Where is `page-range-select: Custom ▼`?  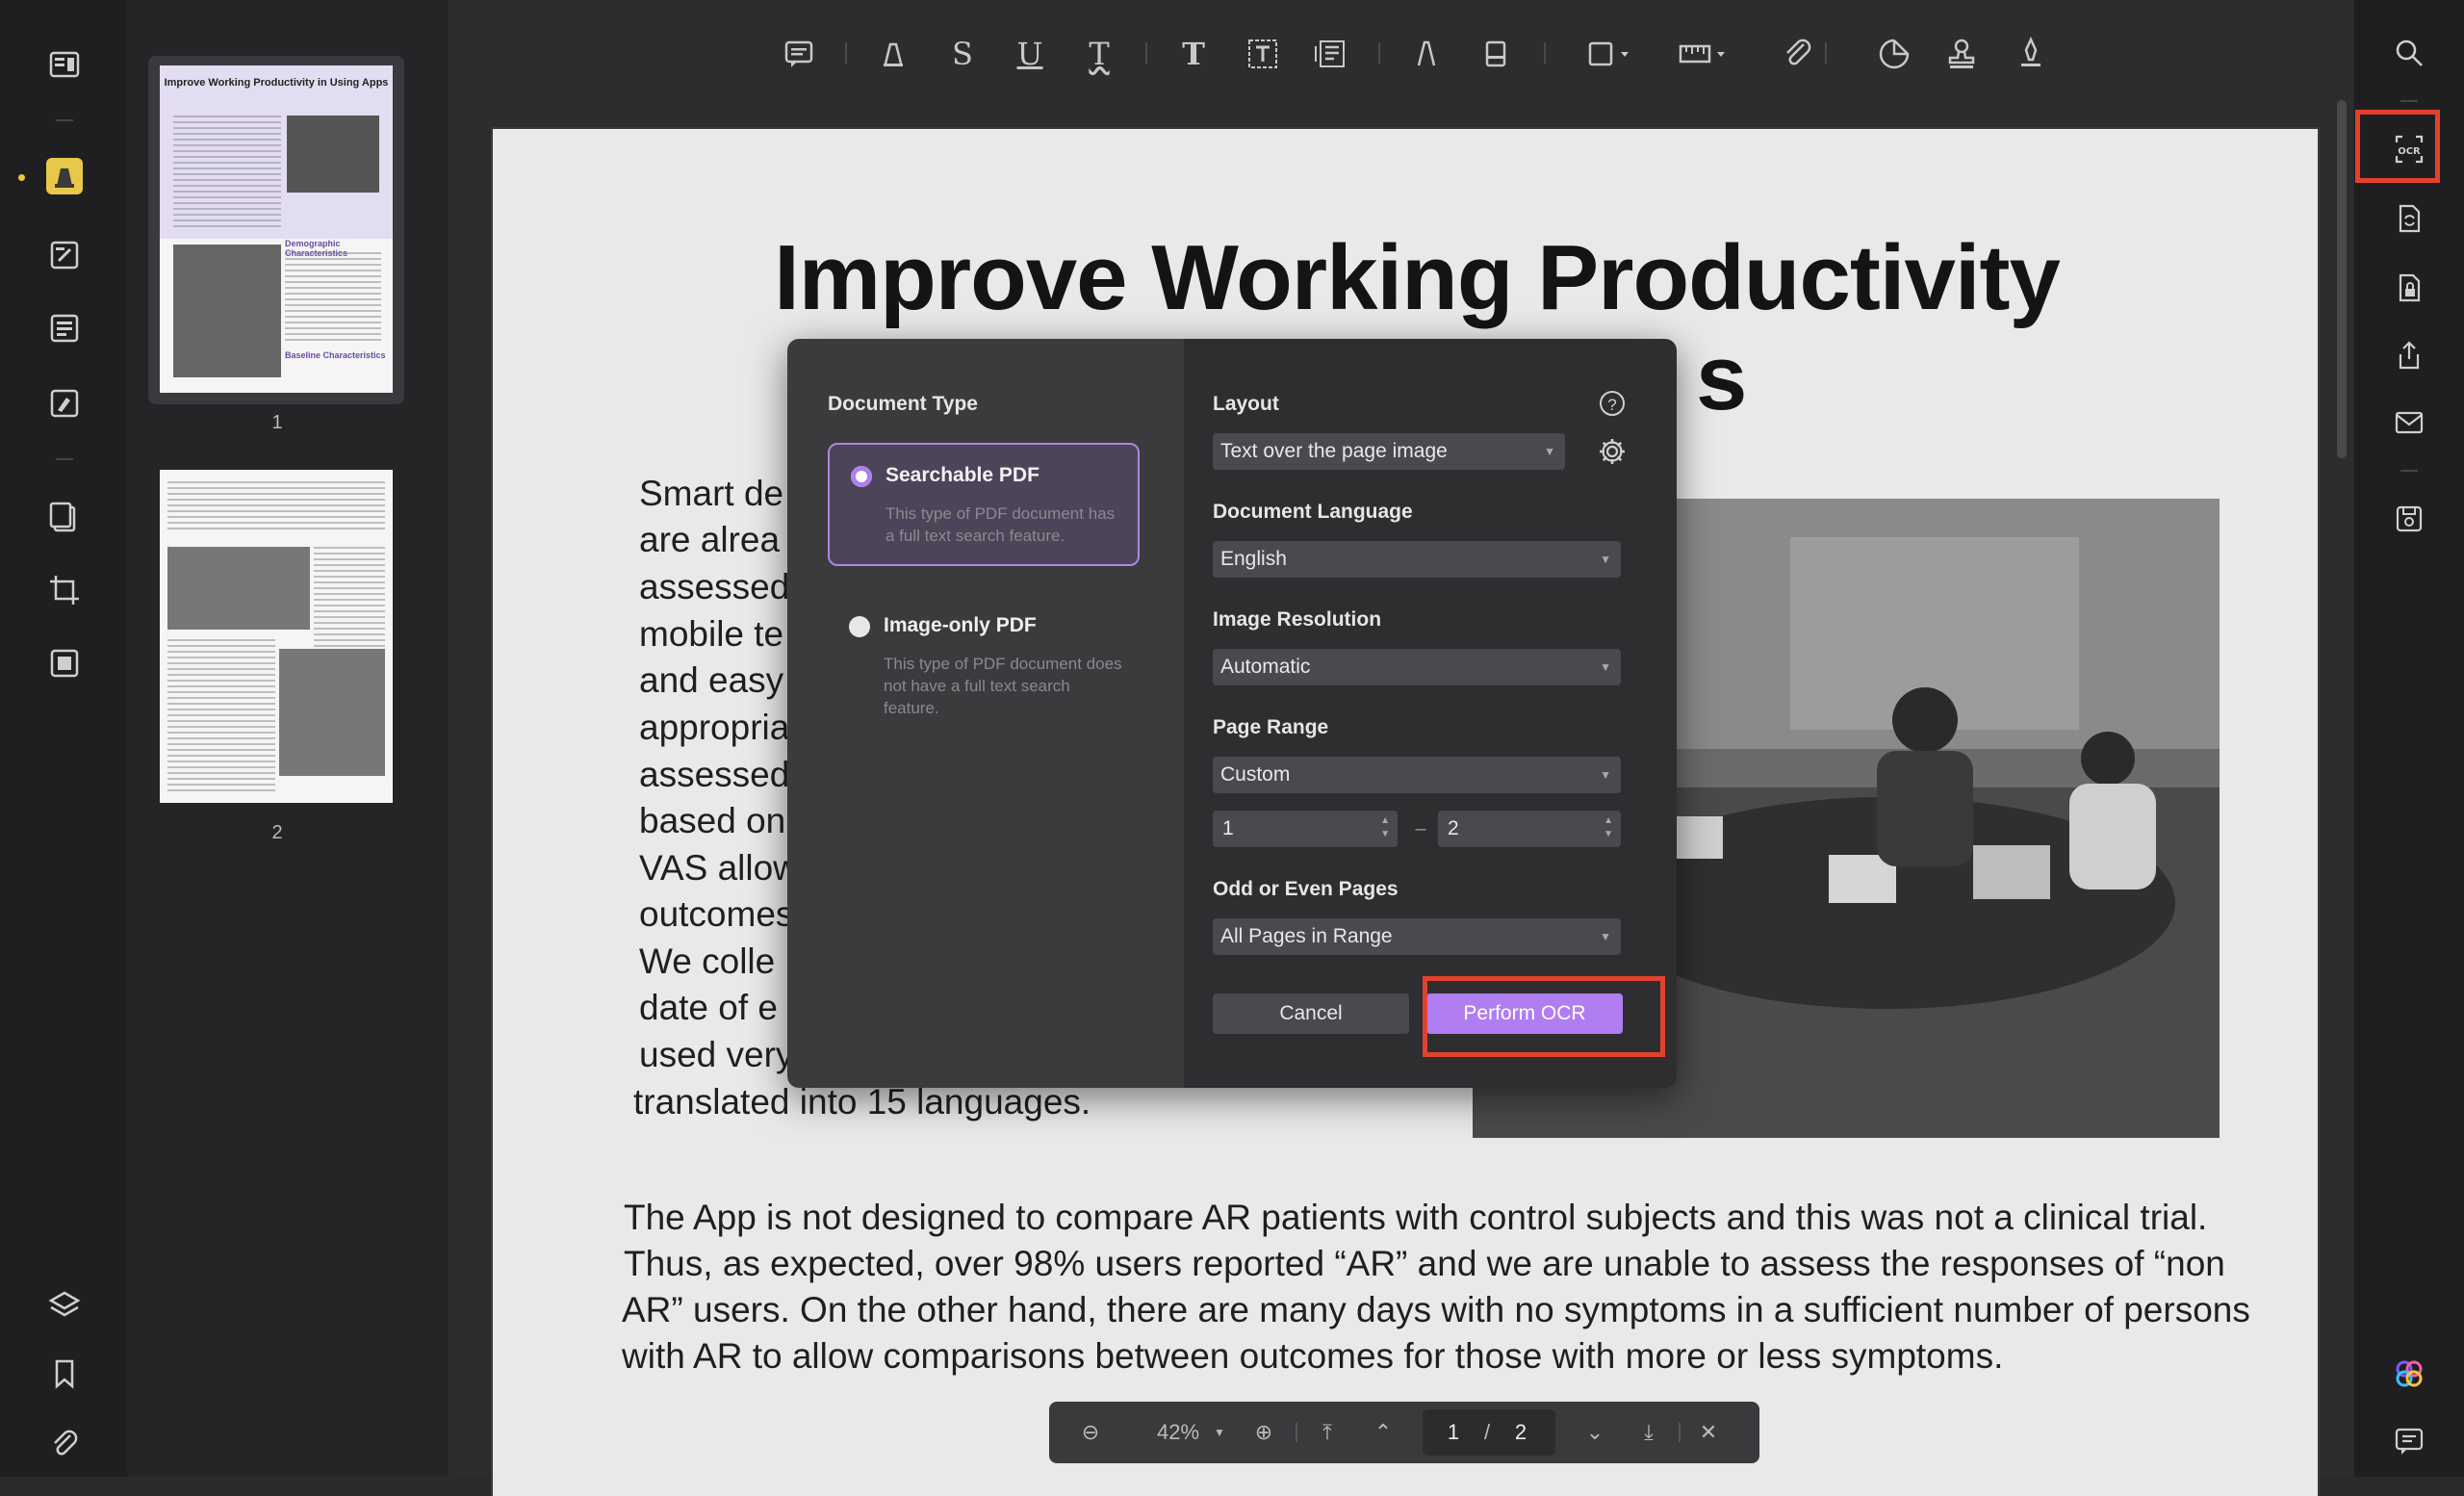
page-range-select: Custom ▼ is located at coordinates (1417, 775).